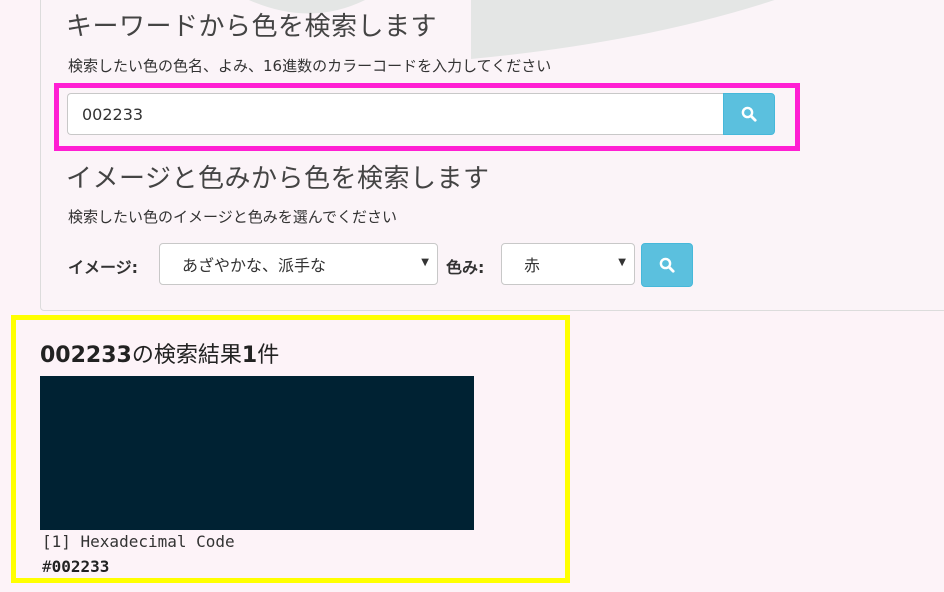  I want to click on result-count: 1, so click(249, 355).